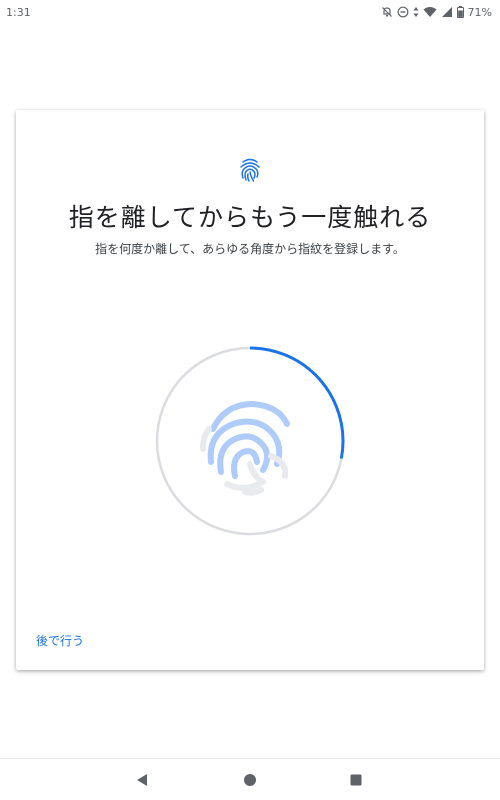 This screenshot has height=800, width=500. I want to click on fingerprint-icon, so click(250, 170).